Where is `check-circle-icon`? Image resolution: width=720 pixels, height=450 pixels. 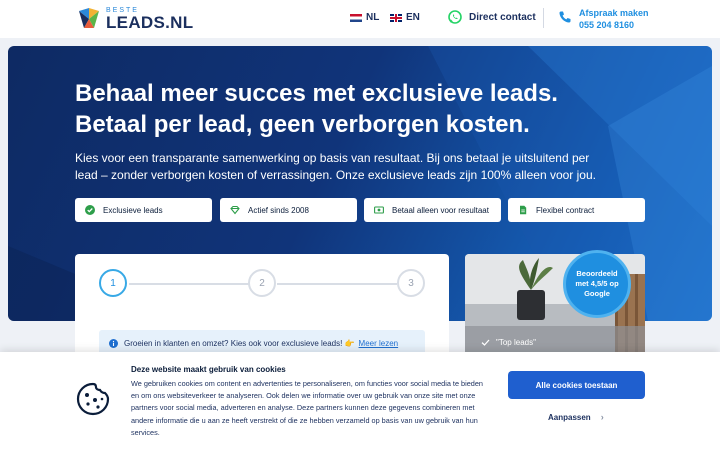
check-circle-icon is located at coordinates (90, 210).